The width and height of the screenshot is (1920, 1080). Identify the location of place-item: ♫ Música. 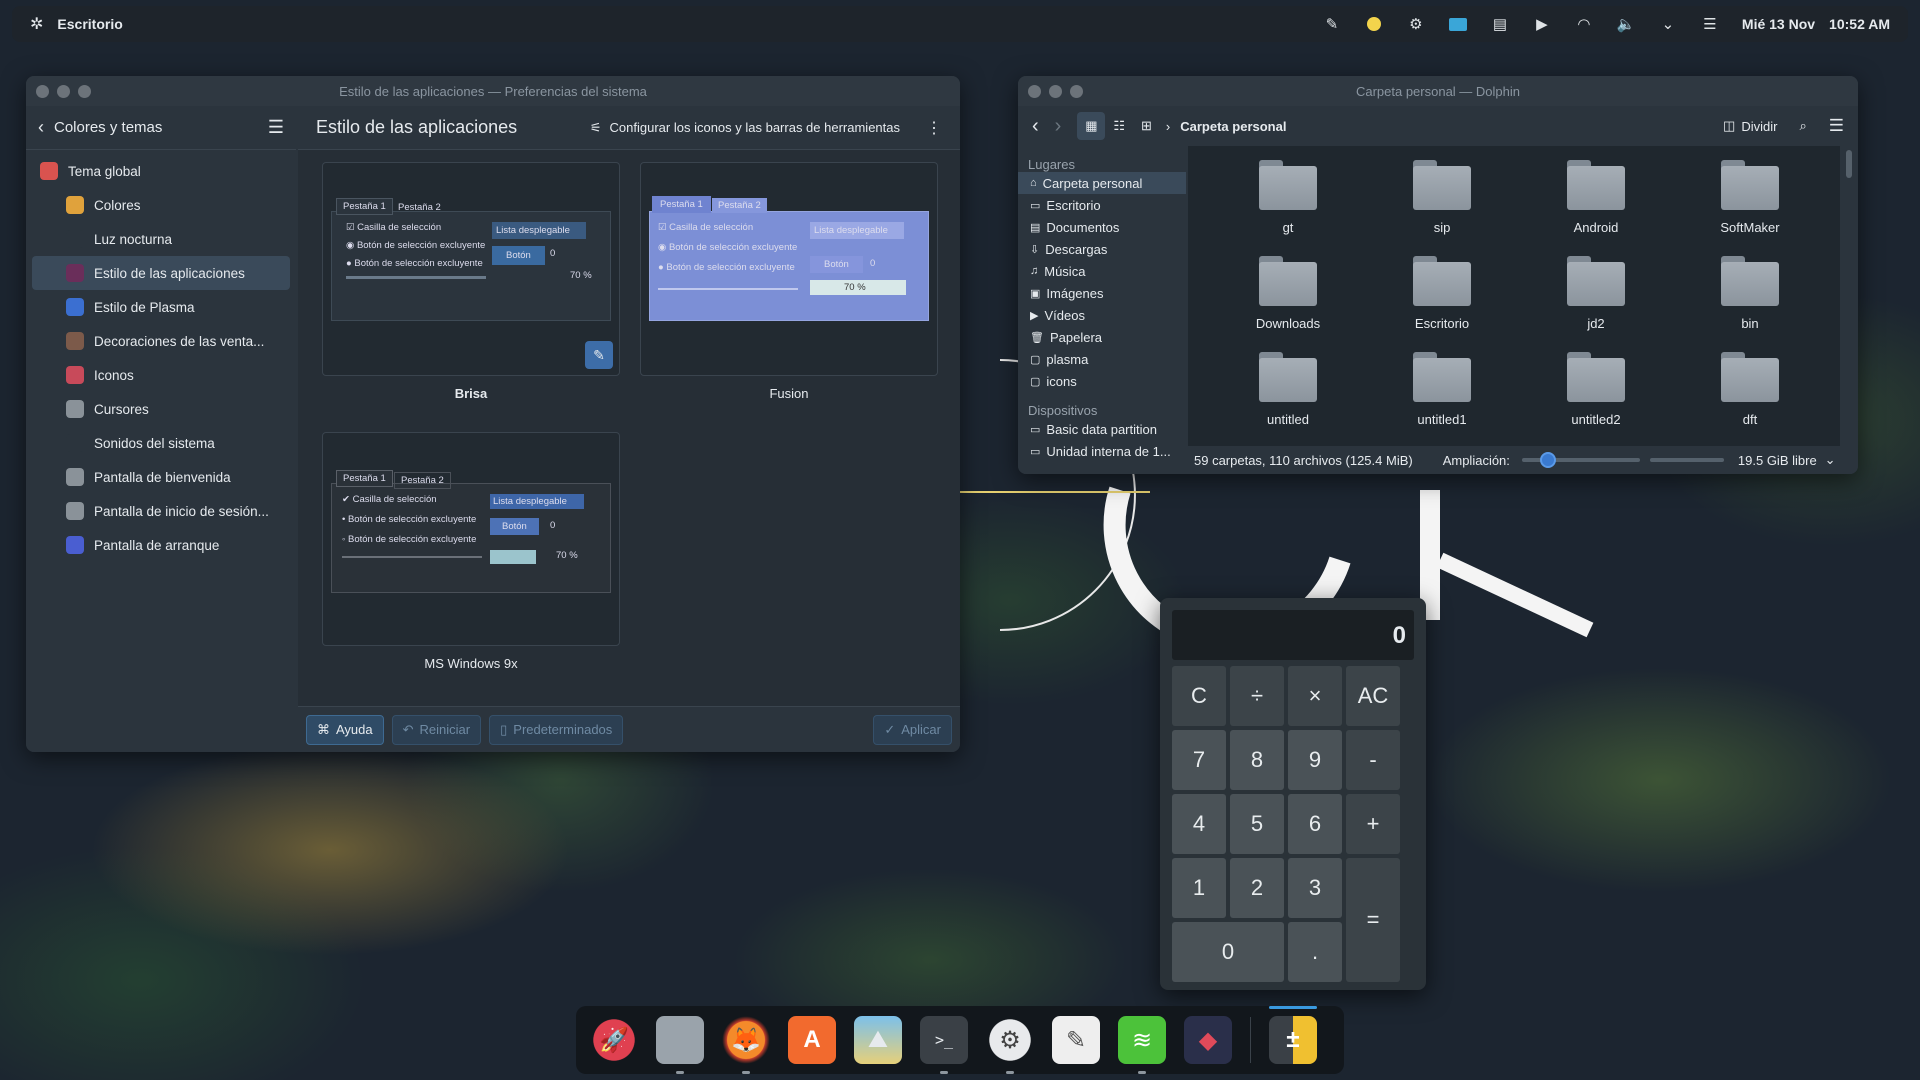
(1102, 271).